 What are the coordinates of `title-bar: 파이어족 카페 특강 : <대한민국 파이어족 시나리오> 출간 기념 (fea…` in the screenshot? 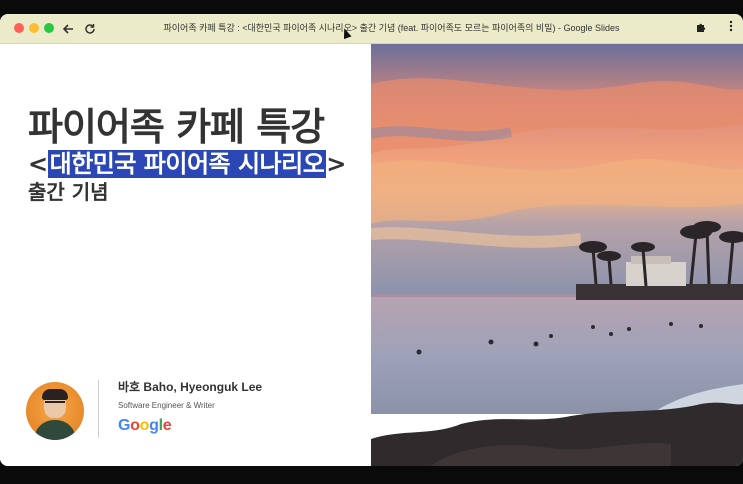 It's located at (371, 29).